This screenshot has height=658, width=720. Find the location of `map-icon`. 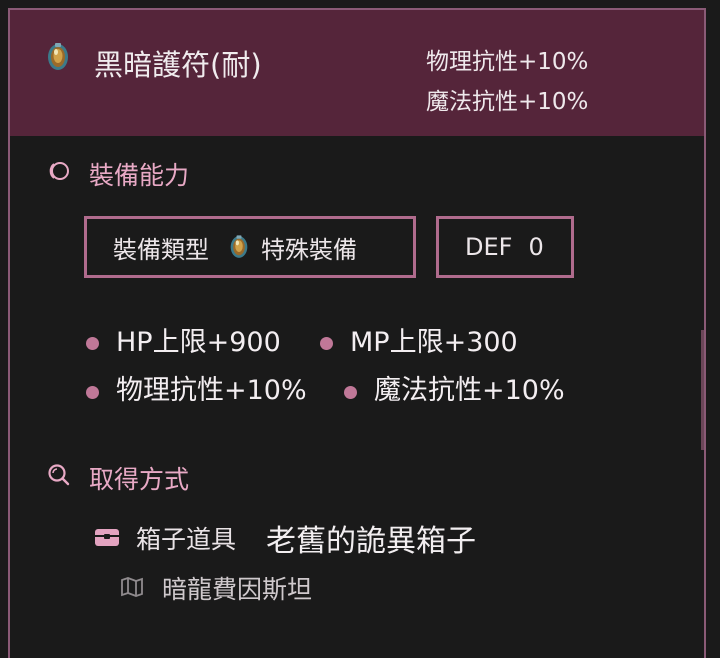

map-icon is located at coordinates (132, 587).